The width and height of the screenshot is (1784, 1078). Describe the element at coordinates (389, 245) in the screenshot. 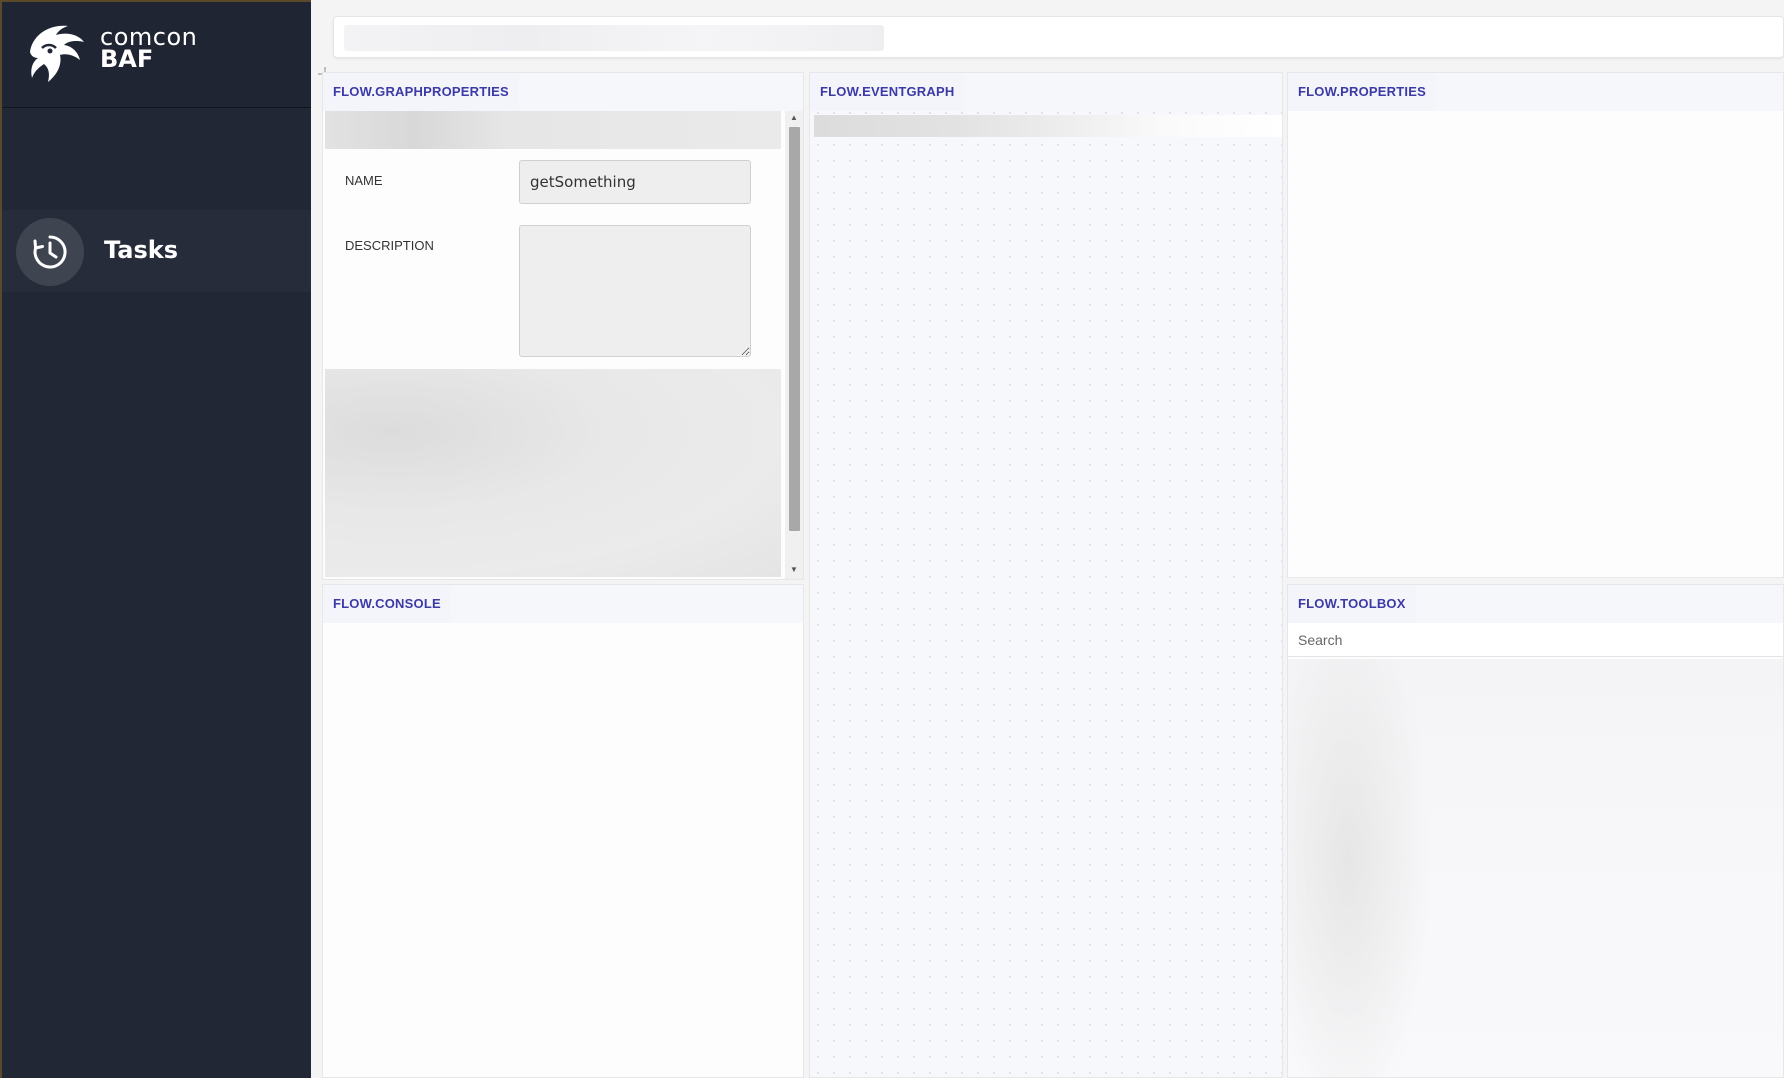

I see `description-label: DESCRIPTION` at that location.